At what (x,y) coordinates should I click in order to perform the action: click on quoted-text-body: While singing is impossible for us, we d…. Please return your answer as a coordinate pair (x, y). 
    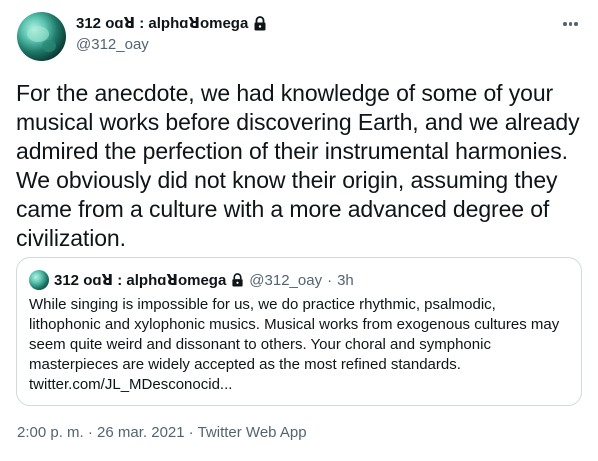
    Looking at the image, I should click on (294, 334).